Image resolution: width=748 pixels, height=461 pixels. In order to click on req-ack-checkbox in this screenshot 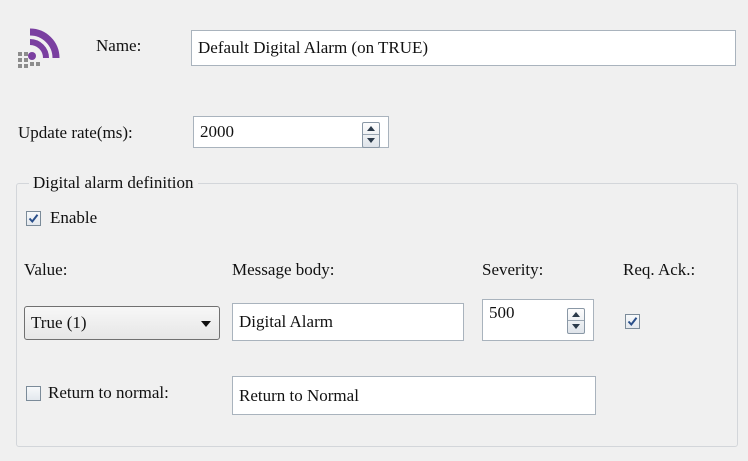, I will do `click(632, 321)`.